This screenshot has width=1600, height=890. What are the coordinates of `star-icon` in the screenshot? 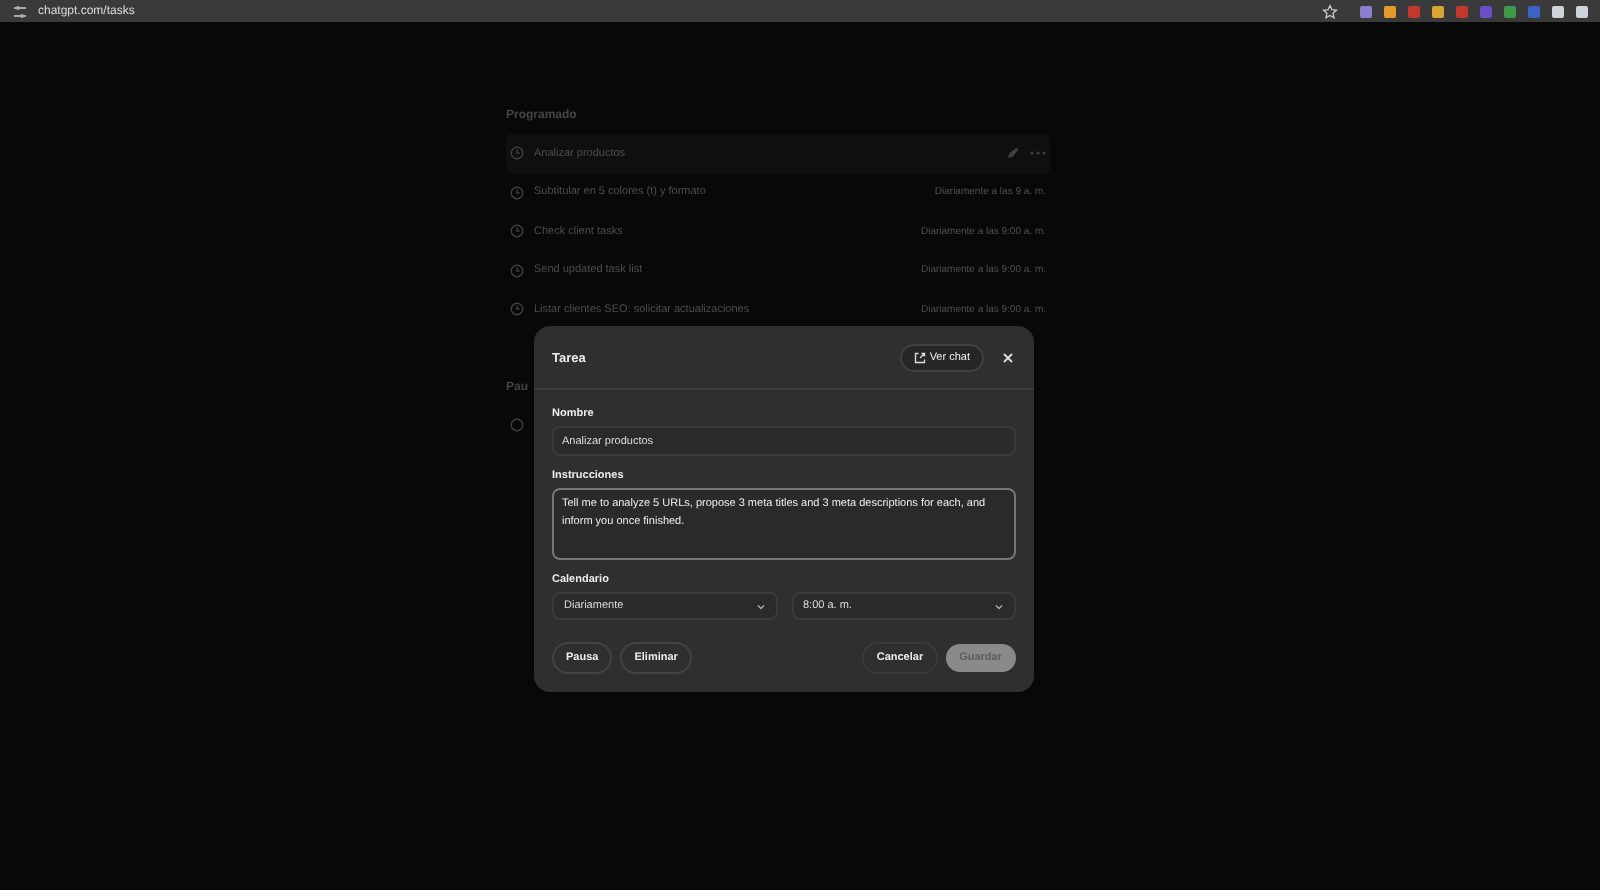 It's located at (1330, 11).